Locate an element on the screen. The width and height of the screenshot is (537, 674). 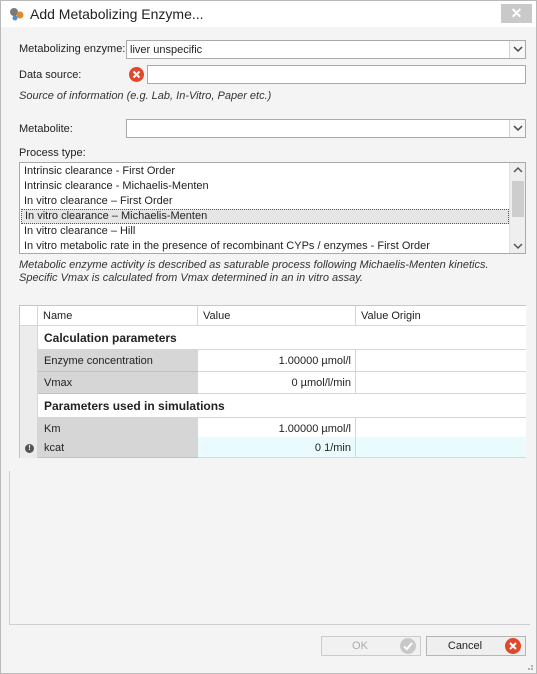
cancel-button: Cancel is located at coordinates (476, 646).